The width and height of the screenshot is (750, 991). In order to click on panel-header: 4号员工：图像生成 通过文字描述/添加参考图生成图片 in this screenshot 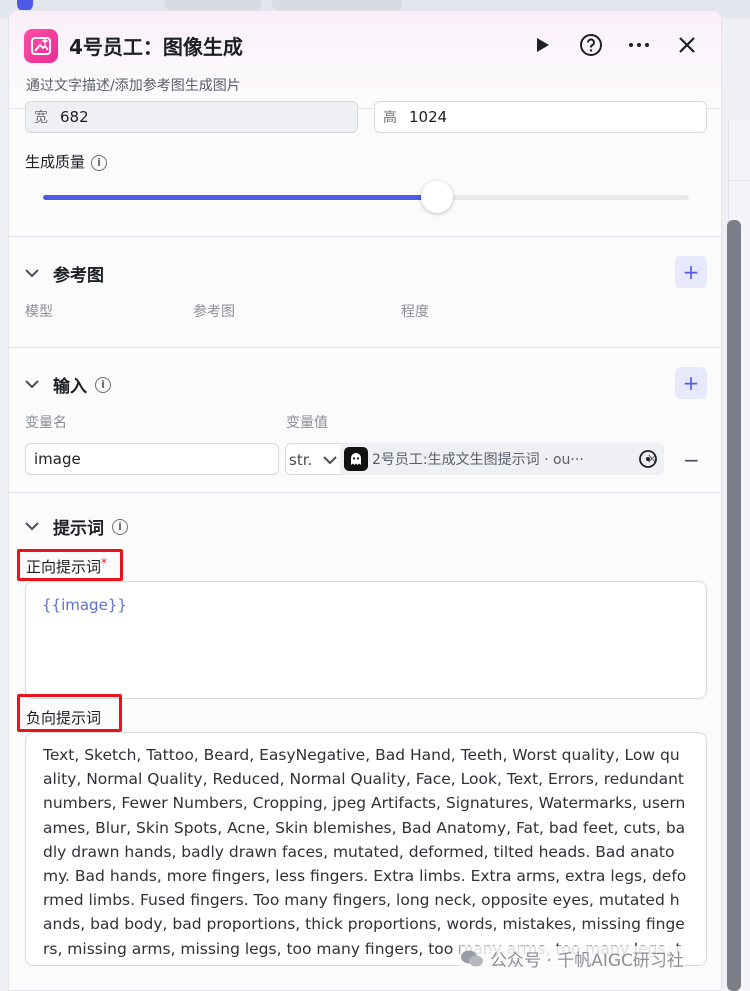, I will do `click(365, 60)`.